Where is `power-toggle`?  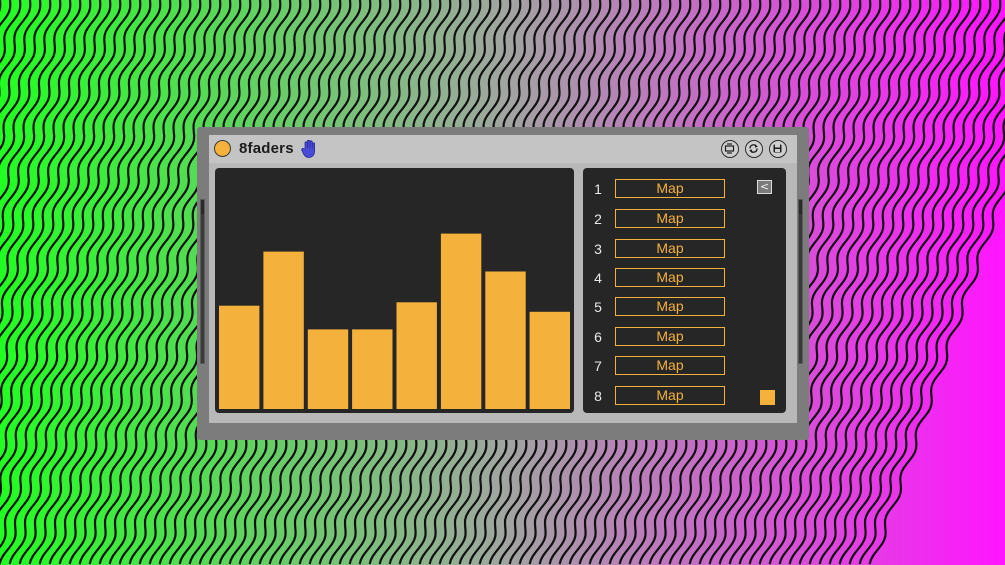 power-toggle is located at coordinates (222, 148).